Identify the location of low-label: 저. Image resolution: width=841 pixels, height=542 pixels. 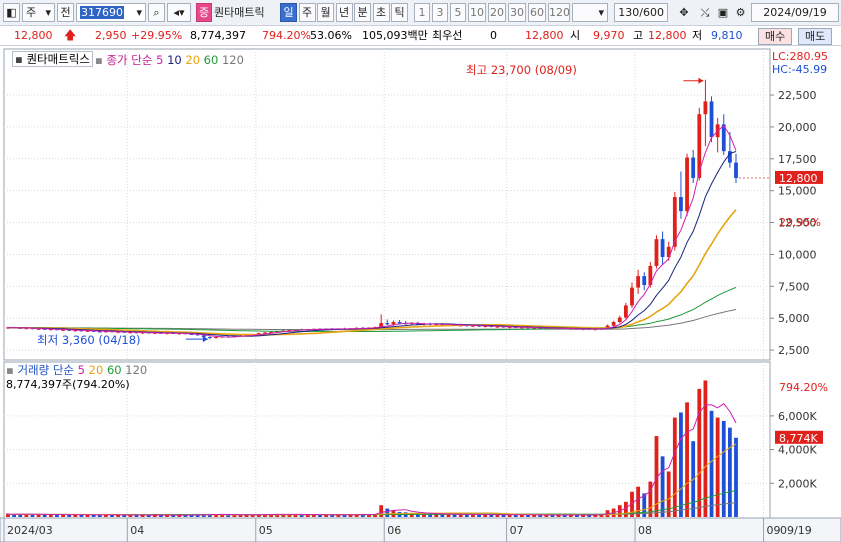
(697, 35).